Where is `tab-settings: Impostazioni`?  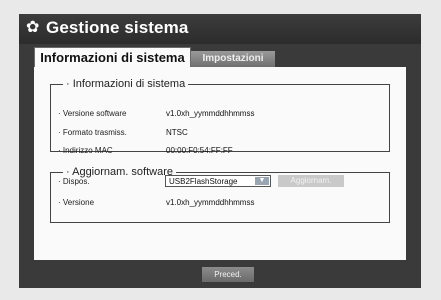 tab-settings: Impostazioni is located at coordinates (233, 59).